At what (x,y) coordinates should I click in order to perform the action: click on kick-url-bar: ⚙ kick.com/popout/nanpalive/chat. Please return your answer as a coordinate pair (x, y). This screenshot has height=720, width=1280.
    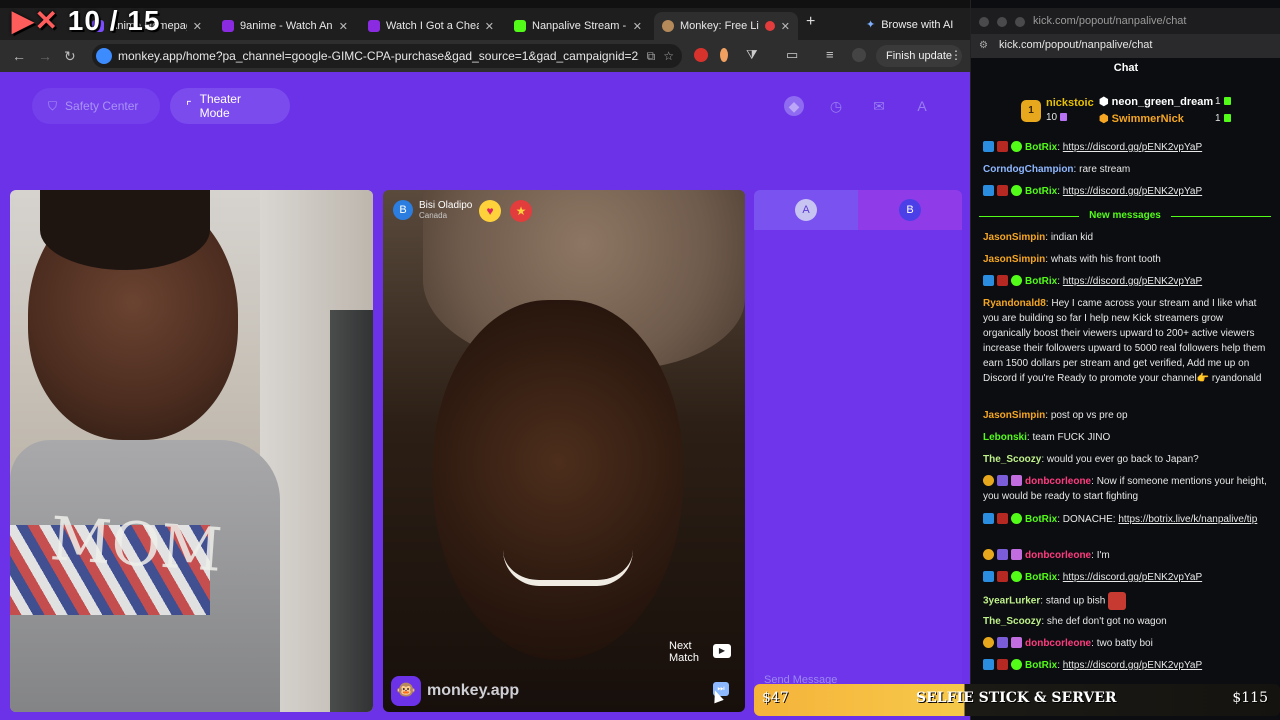
    Looking at the image, I should click on (1125, 46).